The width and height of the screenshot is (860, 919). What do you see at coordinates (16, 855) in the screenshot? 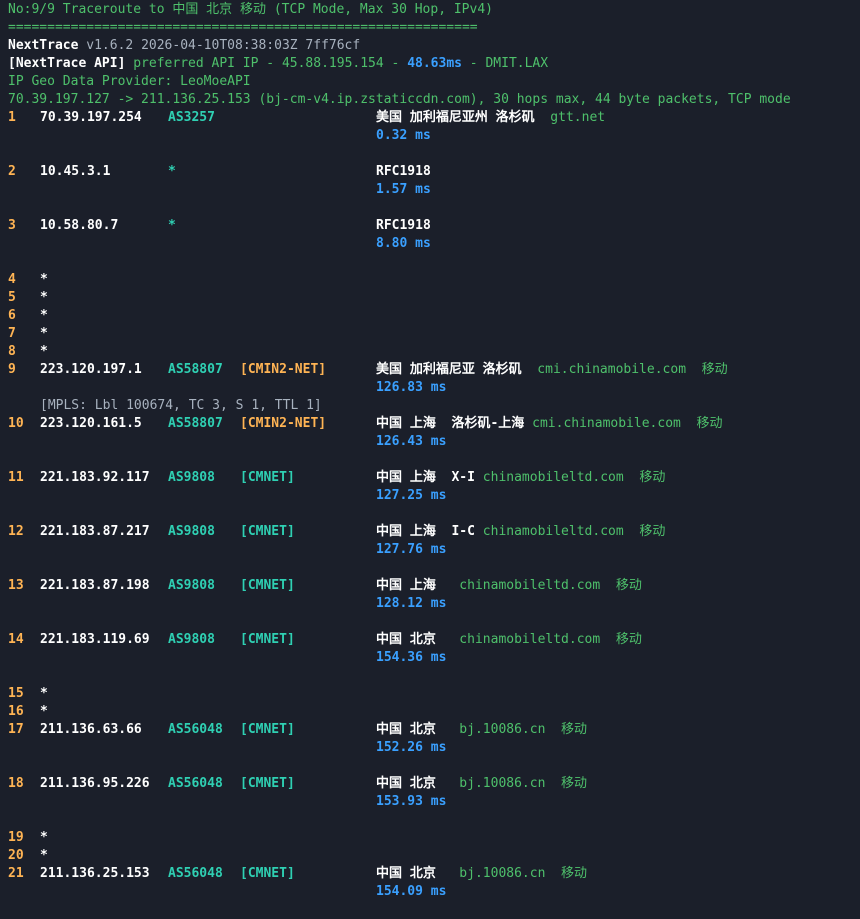
I see `hop-number: 20` at bounding box center [16, 855].